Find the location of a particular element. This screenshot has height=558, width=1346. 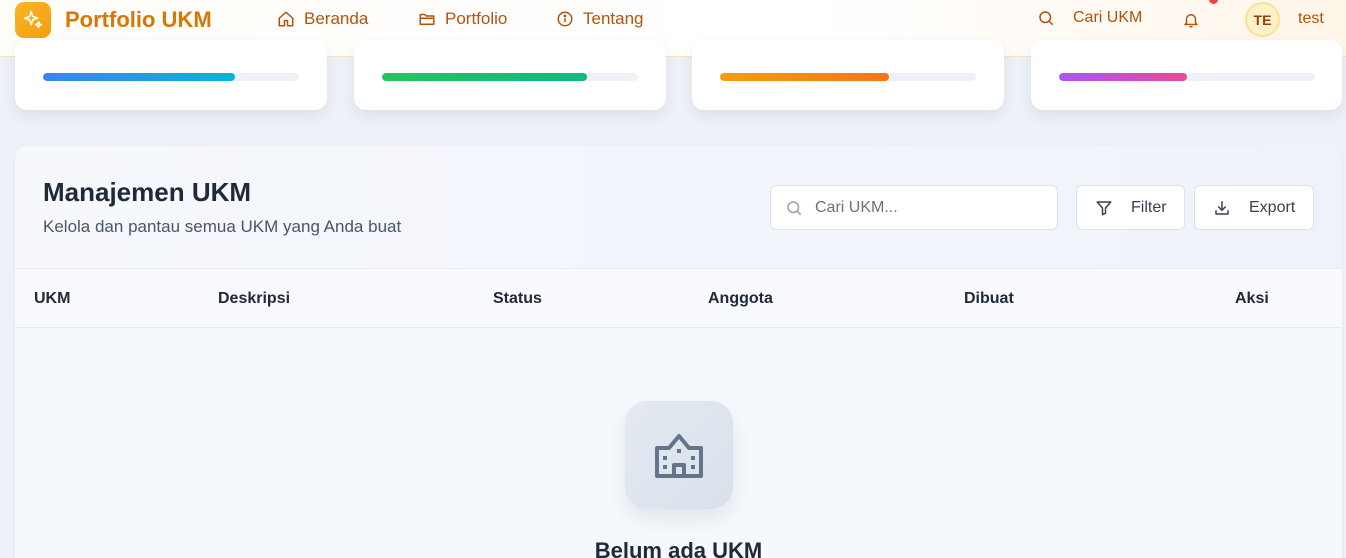

nav-label: Beranda is located at coordinates (336, 18).